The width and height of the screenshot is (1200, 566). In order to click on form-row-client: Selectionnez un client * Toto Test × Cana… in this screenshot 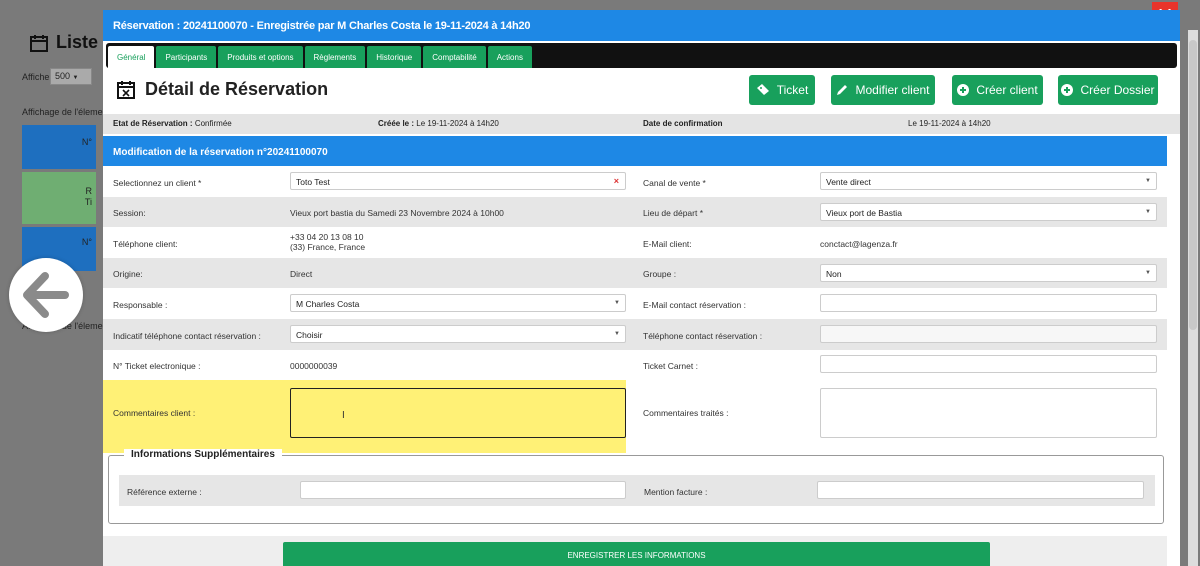, I will do `click(635, 181)`.